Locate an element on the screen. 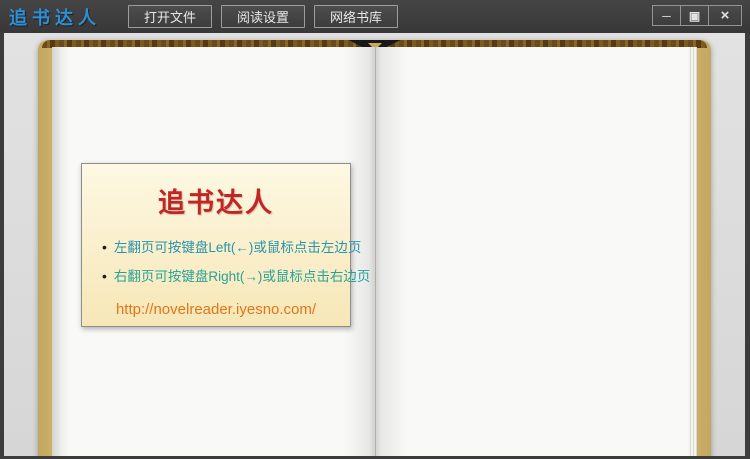  minimize-button: ─ is located at coordinates (666, 15).